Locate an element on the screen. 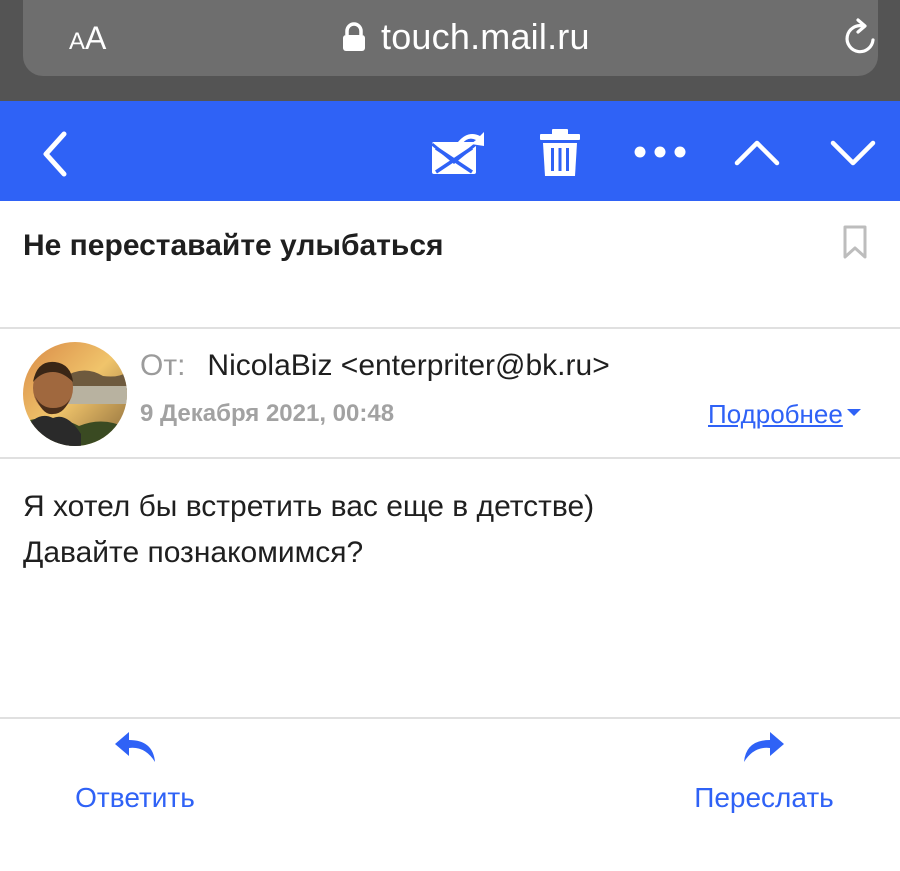  from-label: От: is located at coordinates (163, 365).